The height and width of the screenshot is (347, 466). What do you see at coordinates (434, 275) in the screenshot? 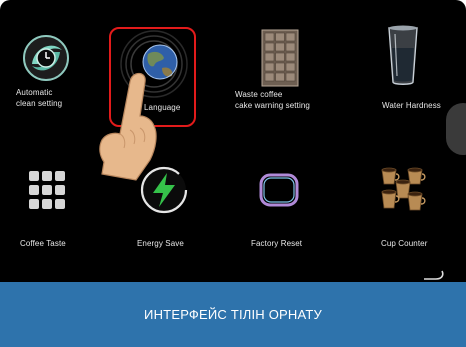
I see `back-arrow-icon` at bounding box center [434, 275].